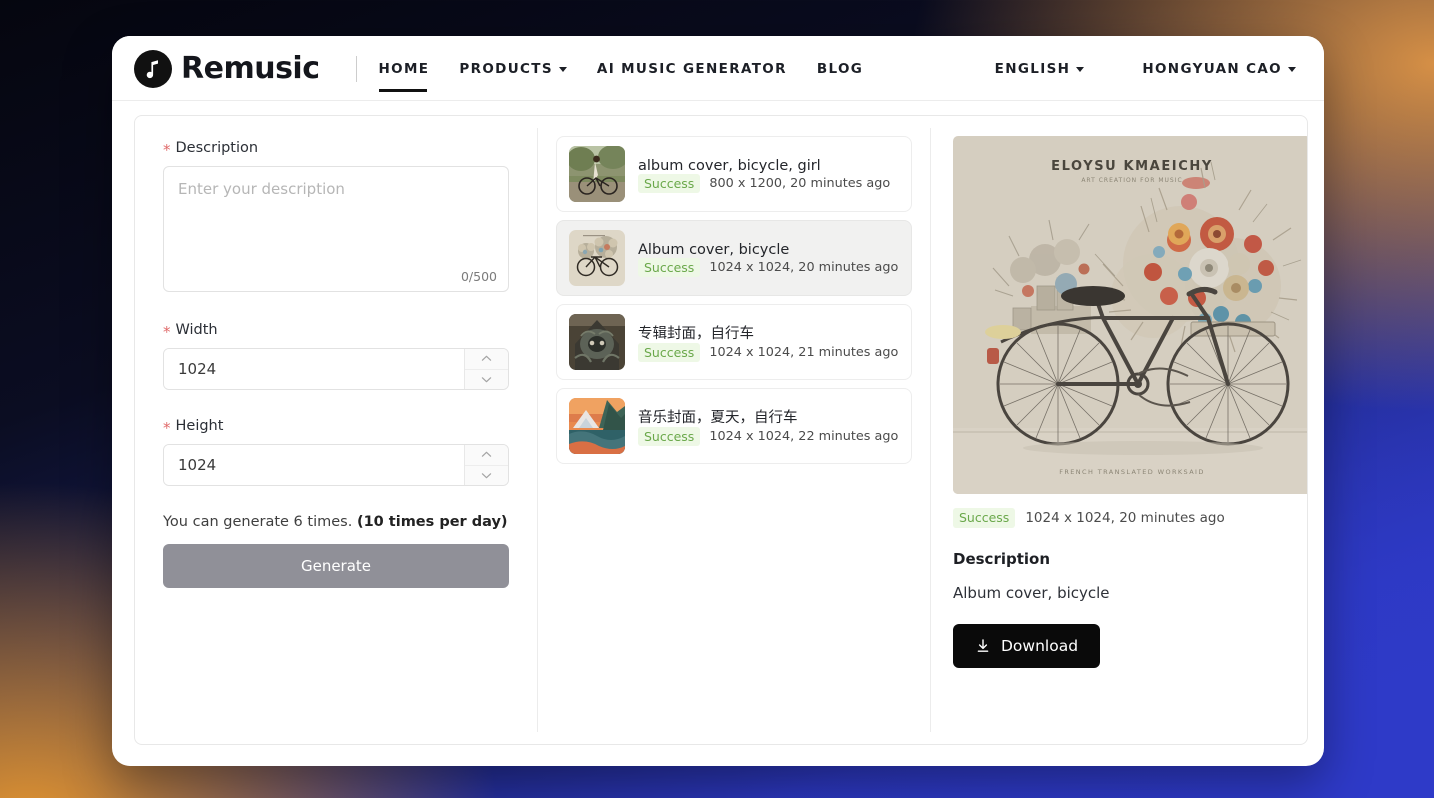  What do you see at coordinates (1040, 645) in the screenshot?
I see `download-button-label: Download` at bounding box center [1040, 645].